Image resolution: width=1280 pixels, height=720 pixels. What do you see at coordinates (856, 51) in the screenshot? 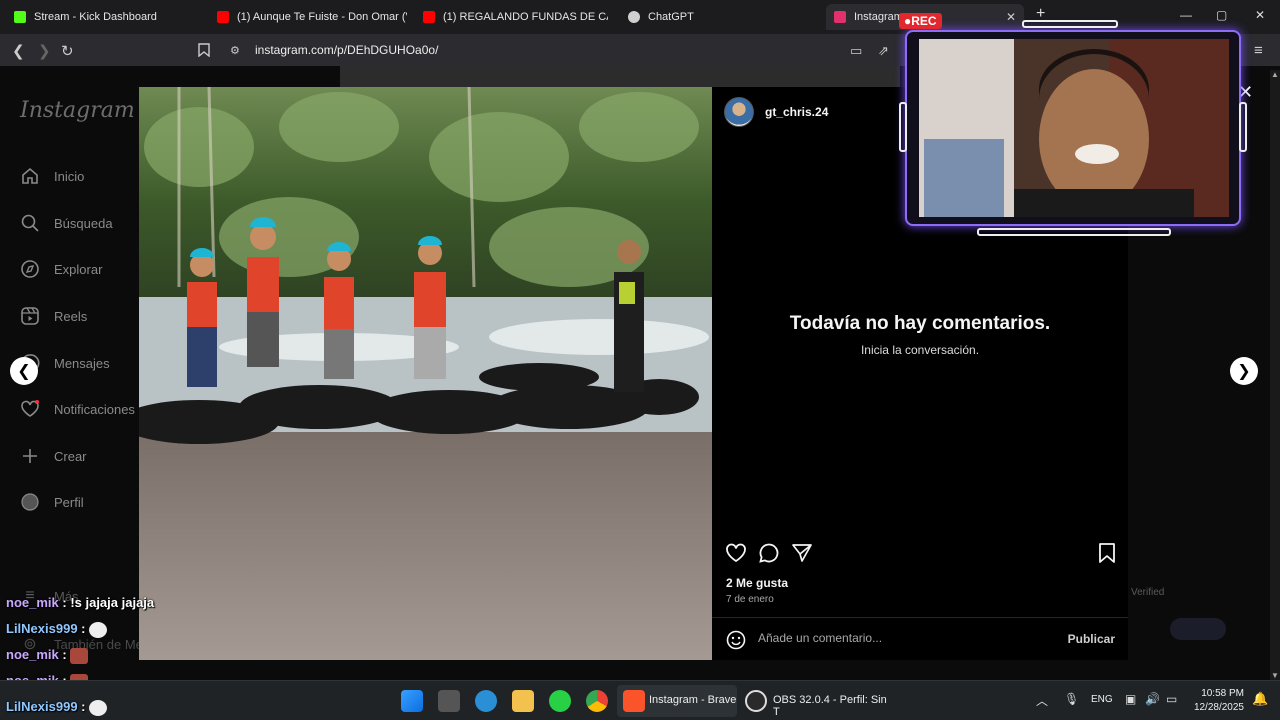
I see `cast-icon: ▭` at bounding box center [856, 51].